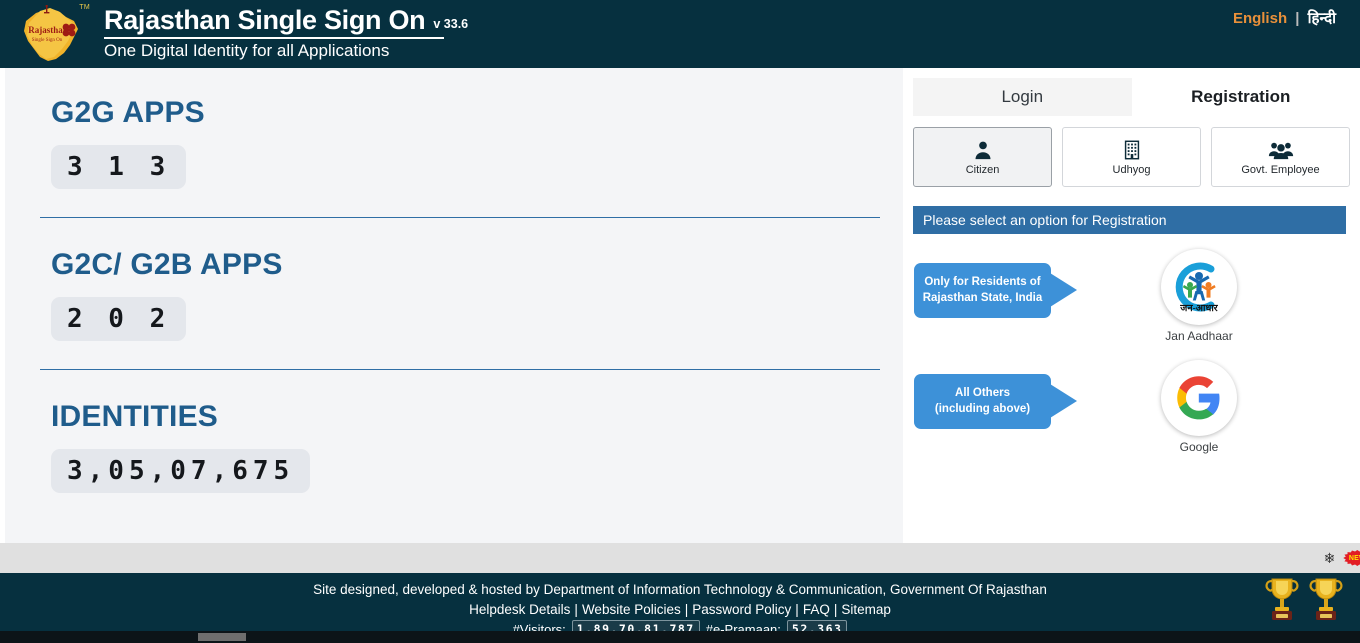 This screenshot has width=1360, height=643. I want to click on stat-label: G2C/ G2B APPS, so click(167, 264).